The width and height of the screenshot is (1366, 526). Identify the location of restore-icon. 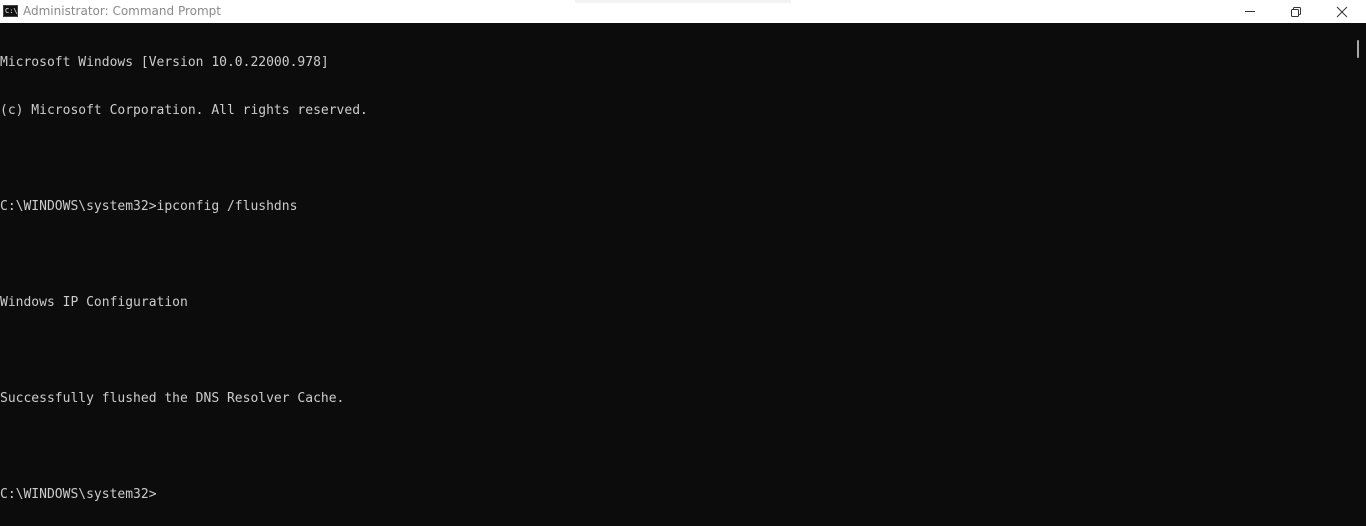
(1296, 12).